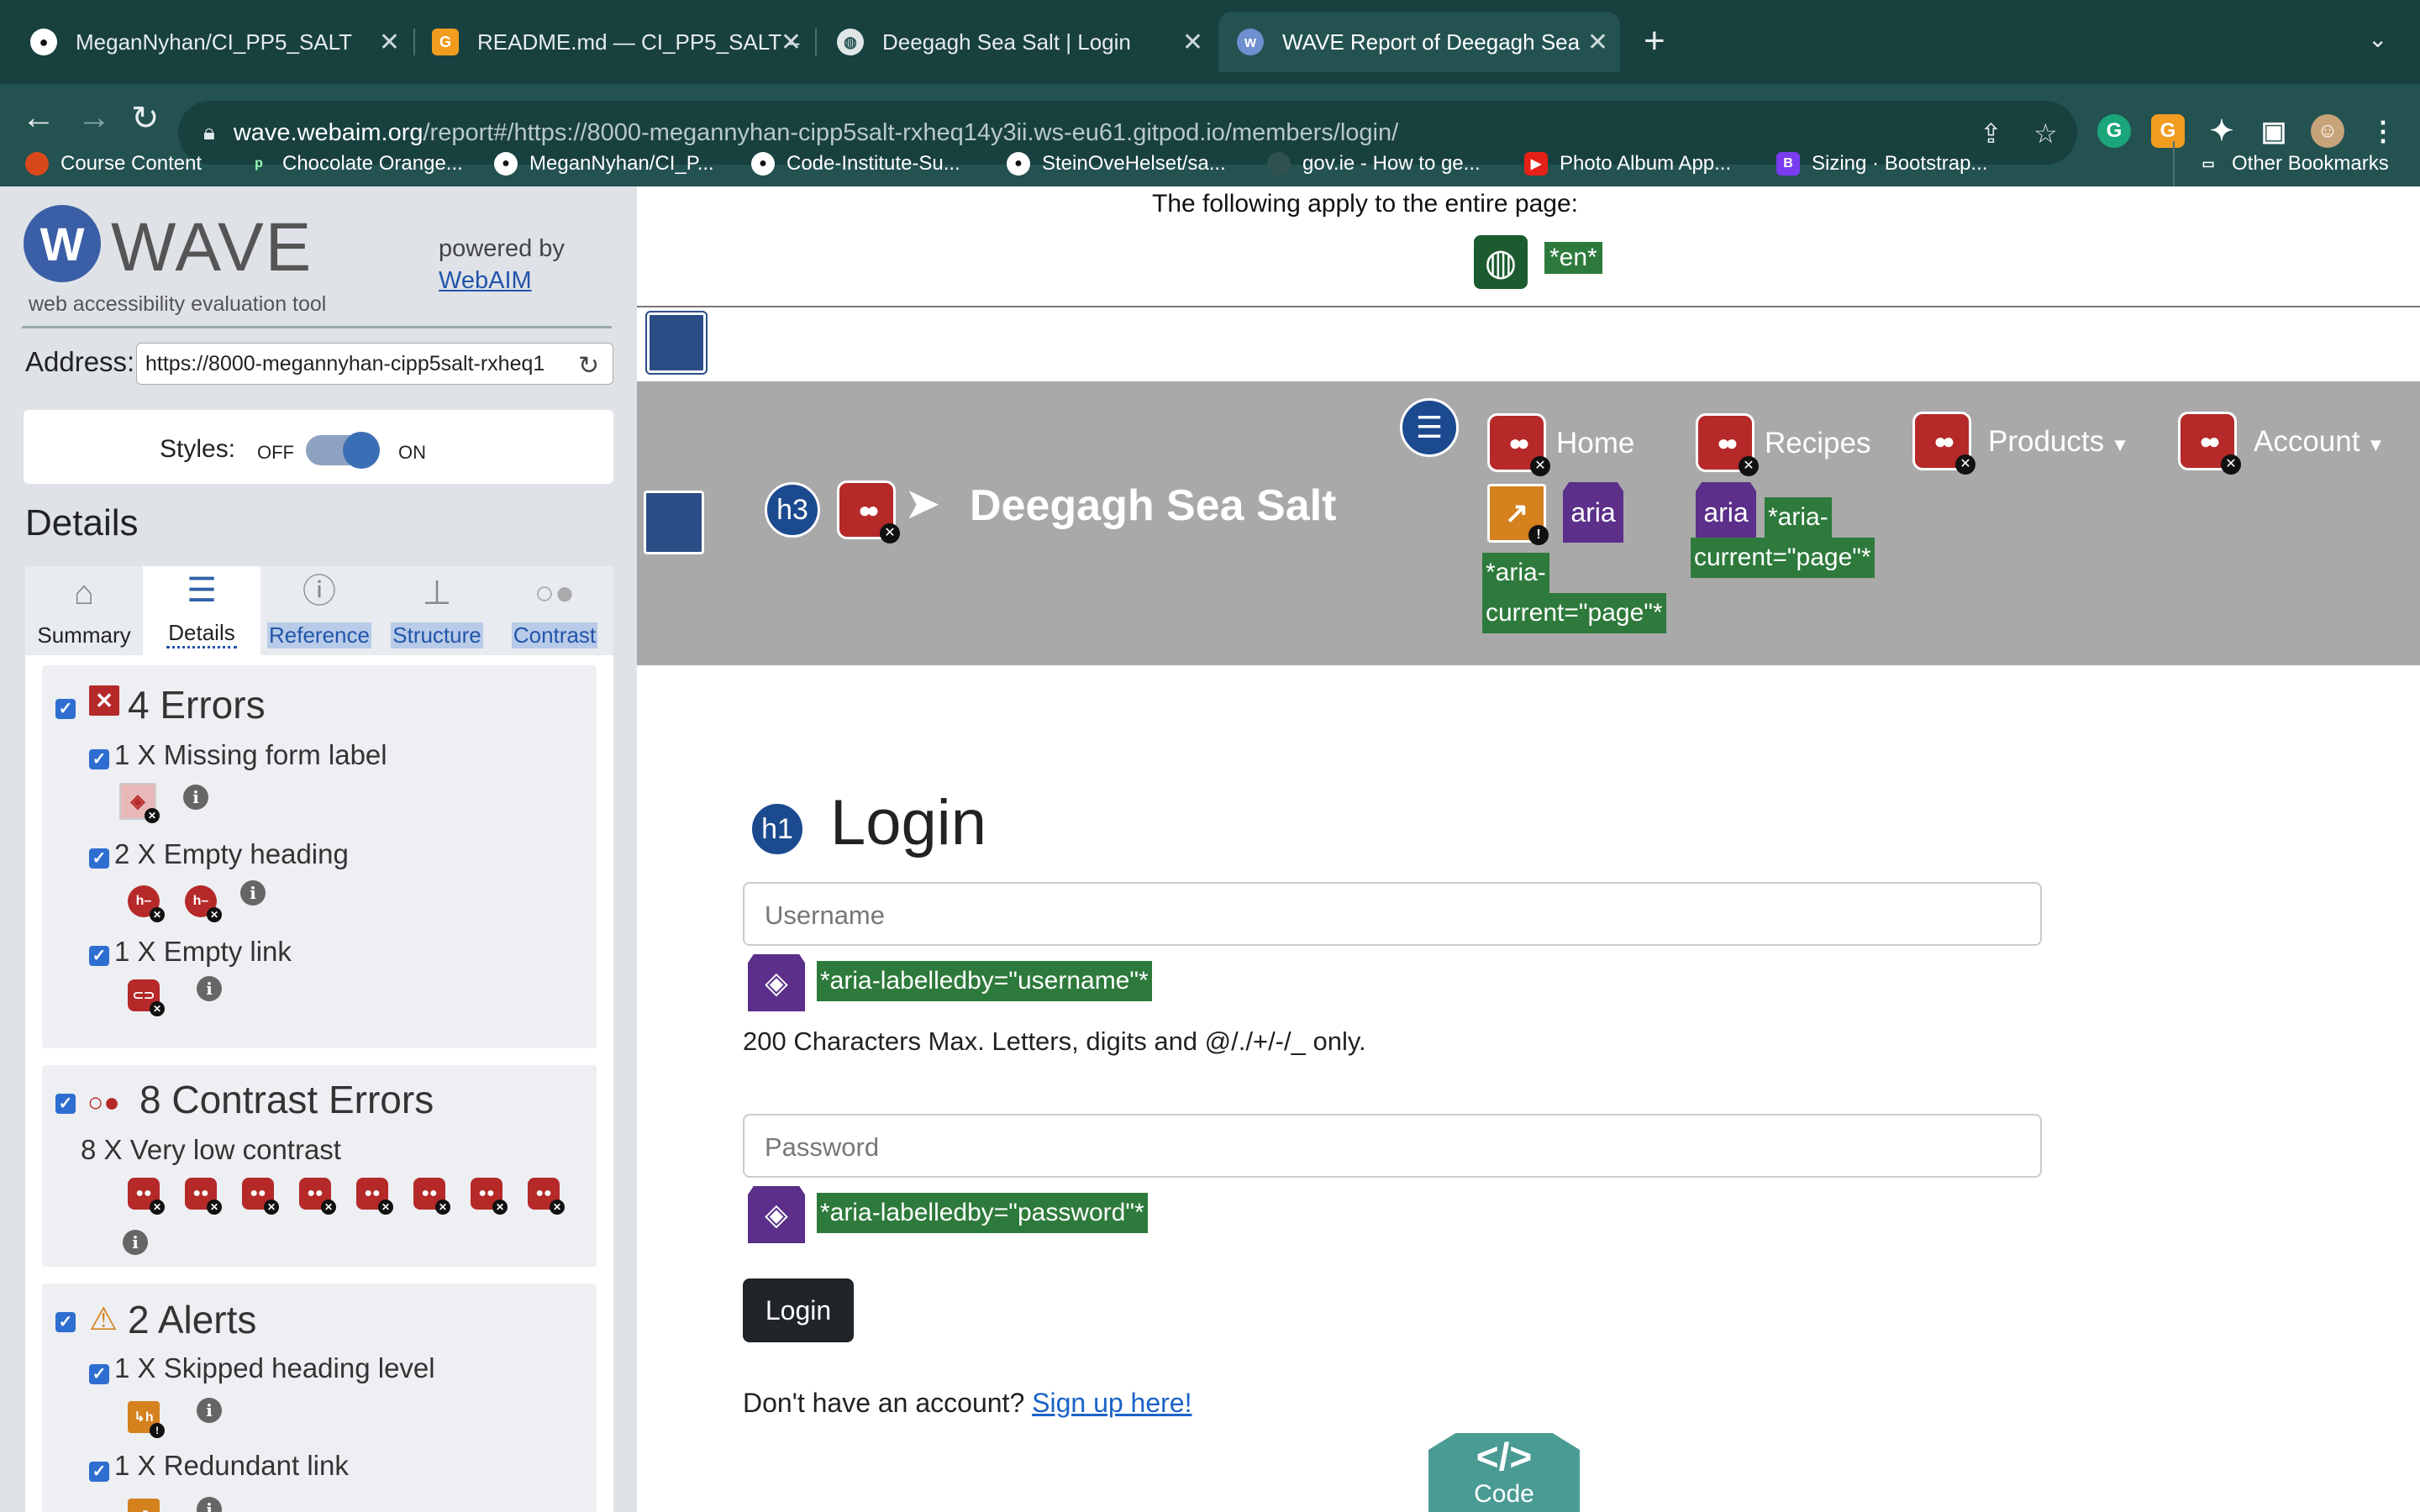 The height and width of the screenshot is (1512, 2420). I want to click on tab-label: Structure, so click(437, 635).